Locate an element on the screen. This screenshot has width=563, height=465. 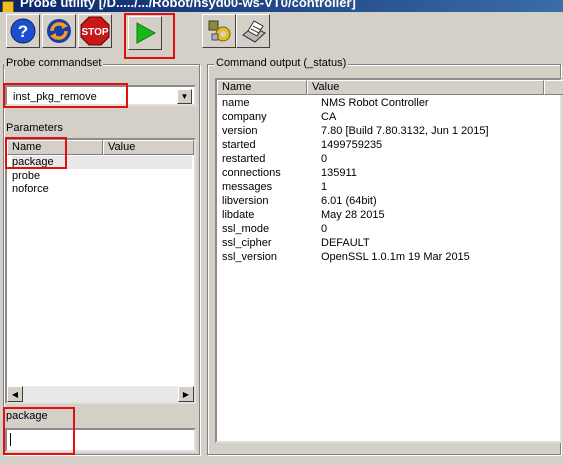
parameters-hscrollbar: ◀ ▶ is located at coordinates (100, 394).